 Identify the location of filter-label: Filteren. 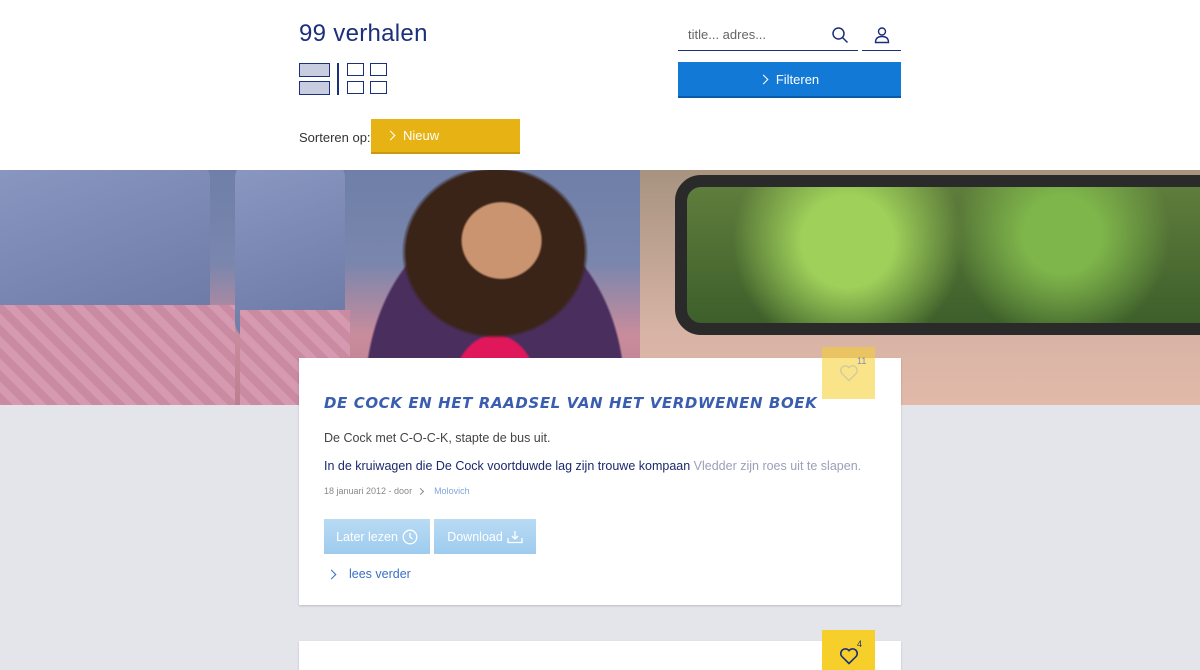
(797, 79).